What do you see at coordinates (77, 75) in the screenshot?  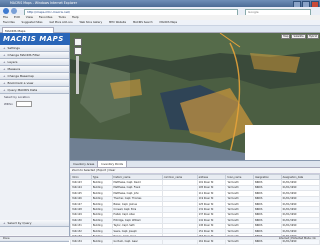 I see `zoom-slider` at bounding box center [77, 75].